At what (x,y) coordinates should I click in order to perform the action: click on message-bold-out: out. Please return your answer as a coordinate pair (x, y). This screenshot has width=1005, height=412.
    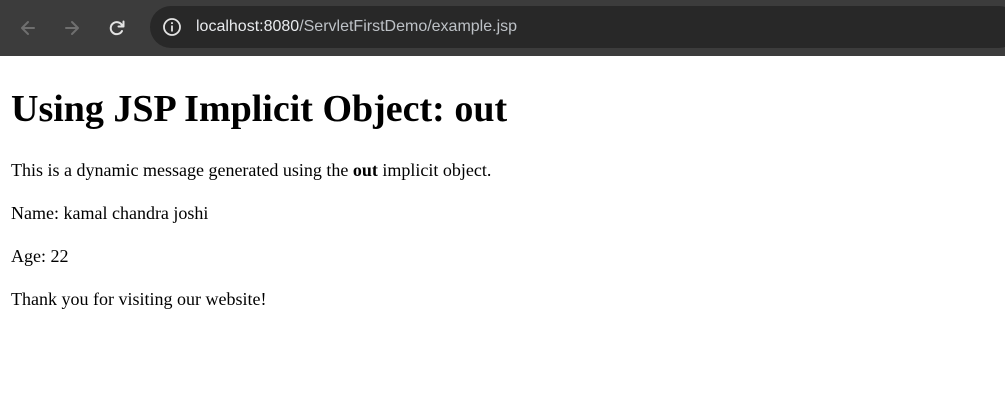
    Looking at the image, I should click on (365, 170).